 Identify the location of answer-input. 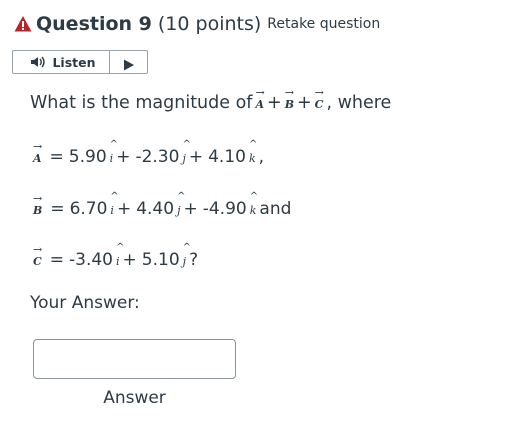
(134, 359).